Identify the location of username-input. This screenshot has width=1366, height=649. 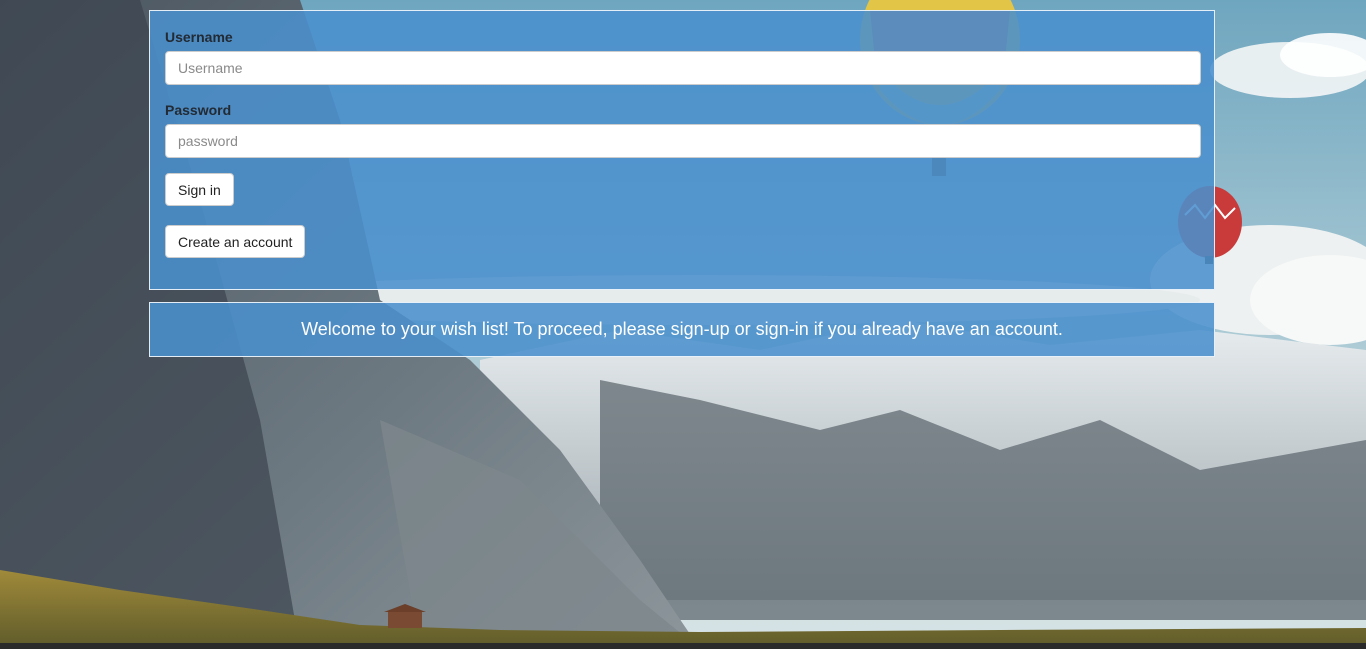
(683, 68).